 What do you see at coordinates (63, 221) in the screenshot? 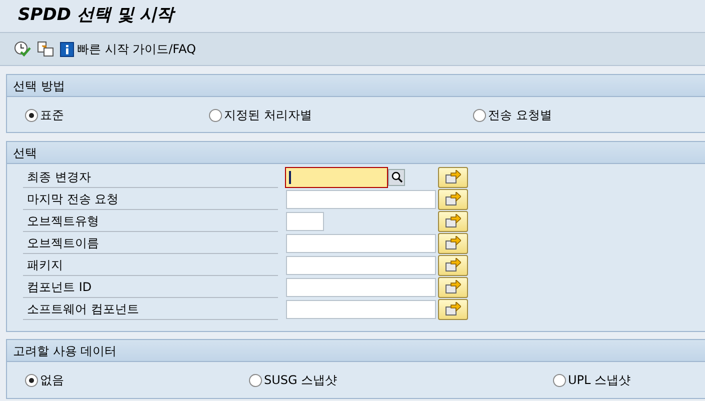
I see `field-label: 오브젝트유형` at bounding box center [63, 221].